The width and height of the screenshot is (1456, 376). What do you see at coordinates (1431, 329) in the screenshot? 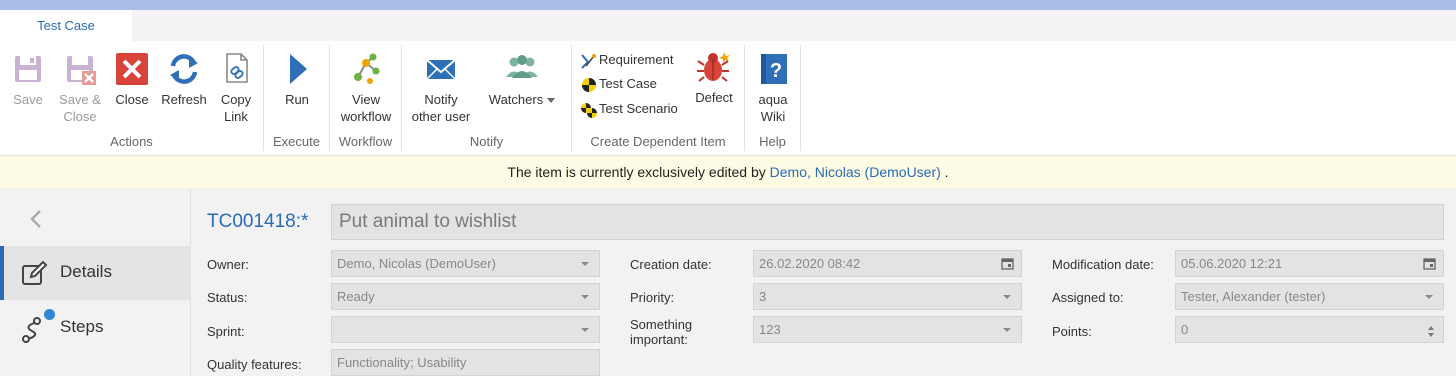
I see `spinner-arrows-icon` at bounding box center [1431, 329].